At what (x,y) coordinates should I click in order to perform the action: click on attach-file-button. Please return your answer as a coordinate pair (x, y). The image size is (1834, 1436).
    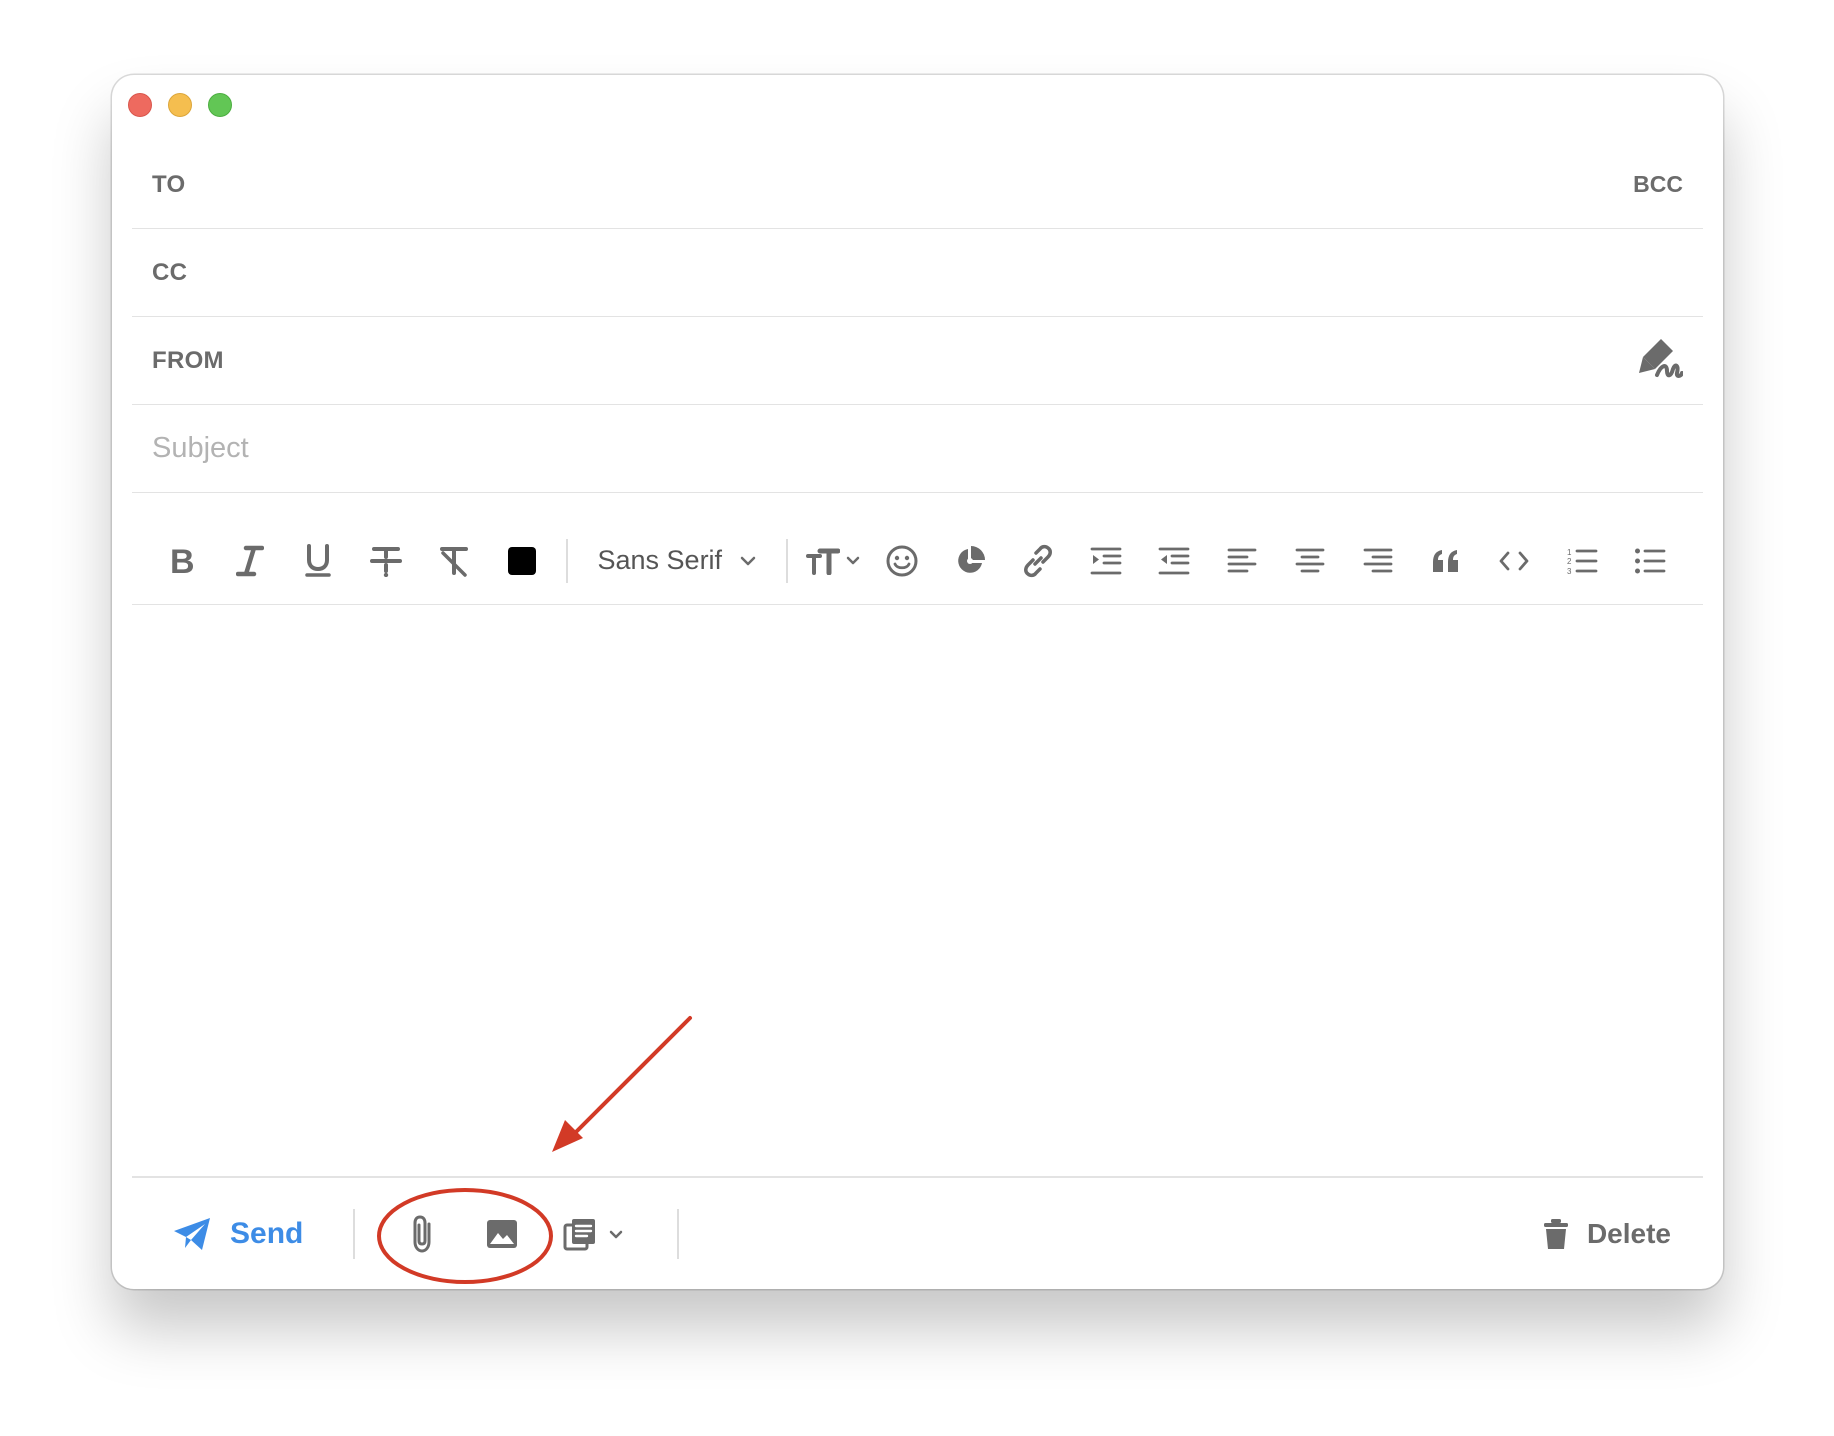
    Looking at the image, I should click on (422, 1234).